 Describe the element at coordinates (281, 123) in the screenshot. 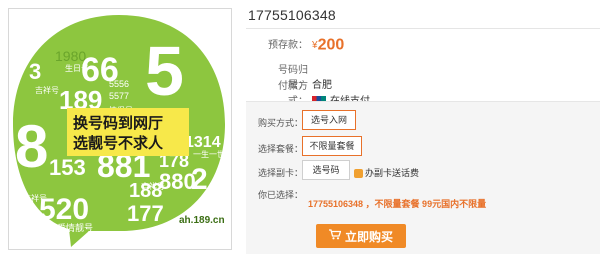

I see `buy-method-label: 购买方式：` at that location.